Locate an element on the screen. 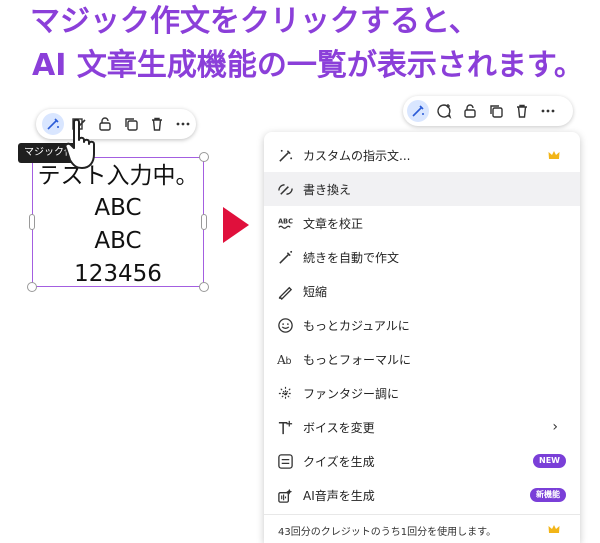 This screenshot has height=543, width=600. magic-write-button-active is located at coordinates (418, 111).